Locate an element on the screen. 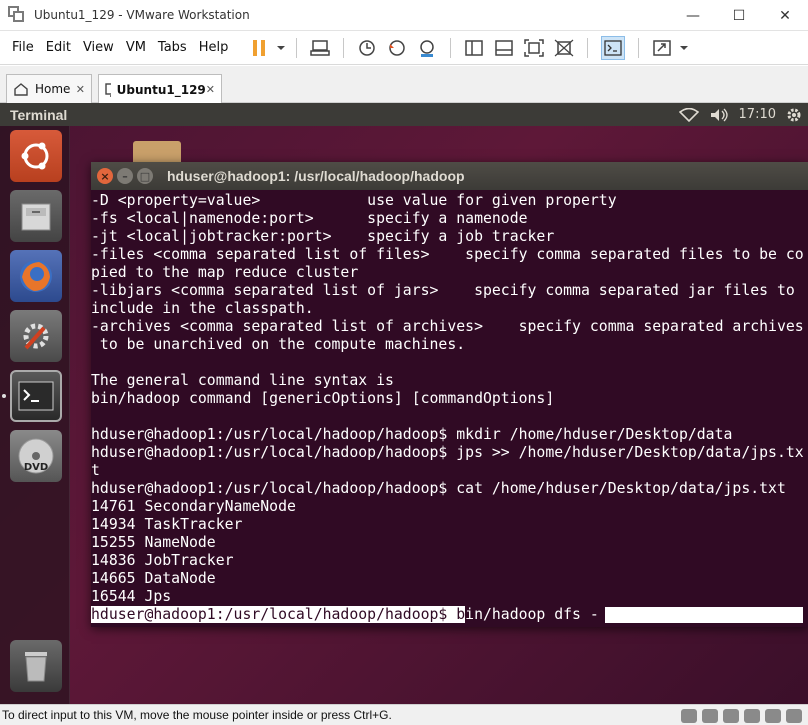 The image size is (808, 725). menu-toolbar: File Edit View VM Tabs Help is located at coordinates (404, 48).